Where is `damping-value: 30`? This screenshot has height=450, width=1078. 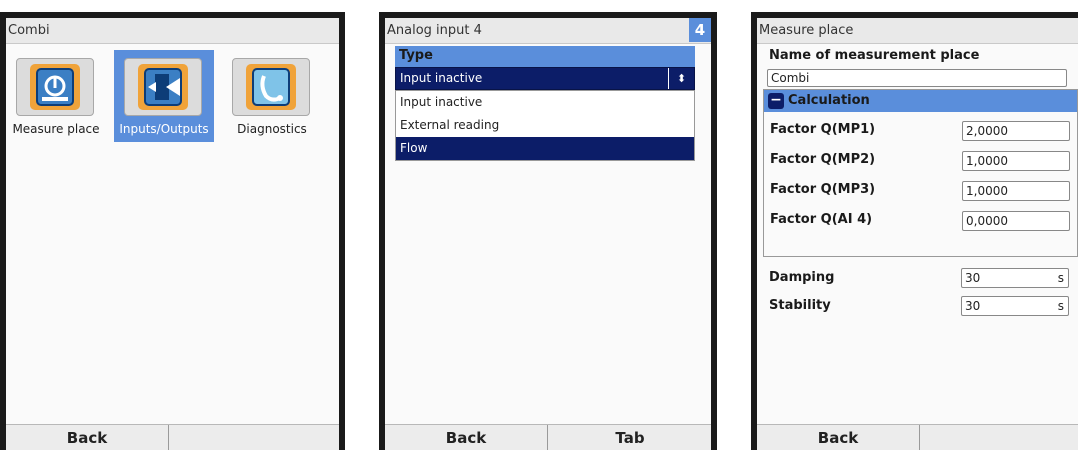
damping-value: 30 is located at coordinates (973, 278).